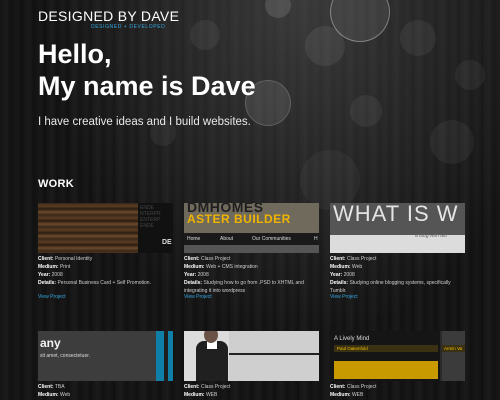  Describe the element at coordinates (56, 184) in the screenshot. I see `work-section-heading: WORK` at that location.